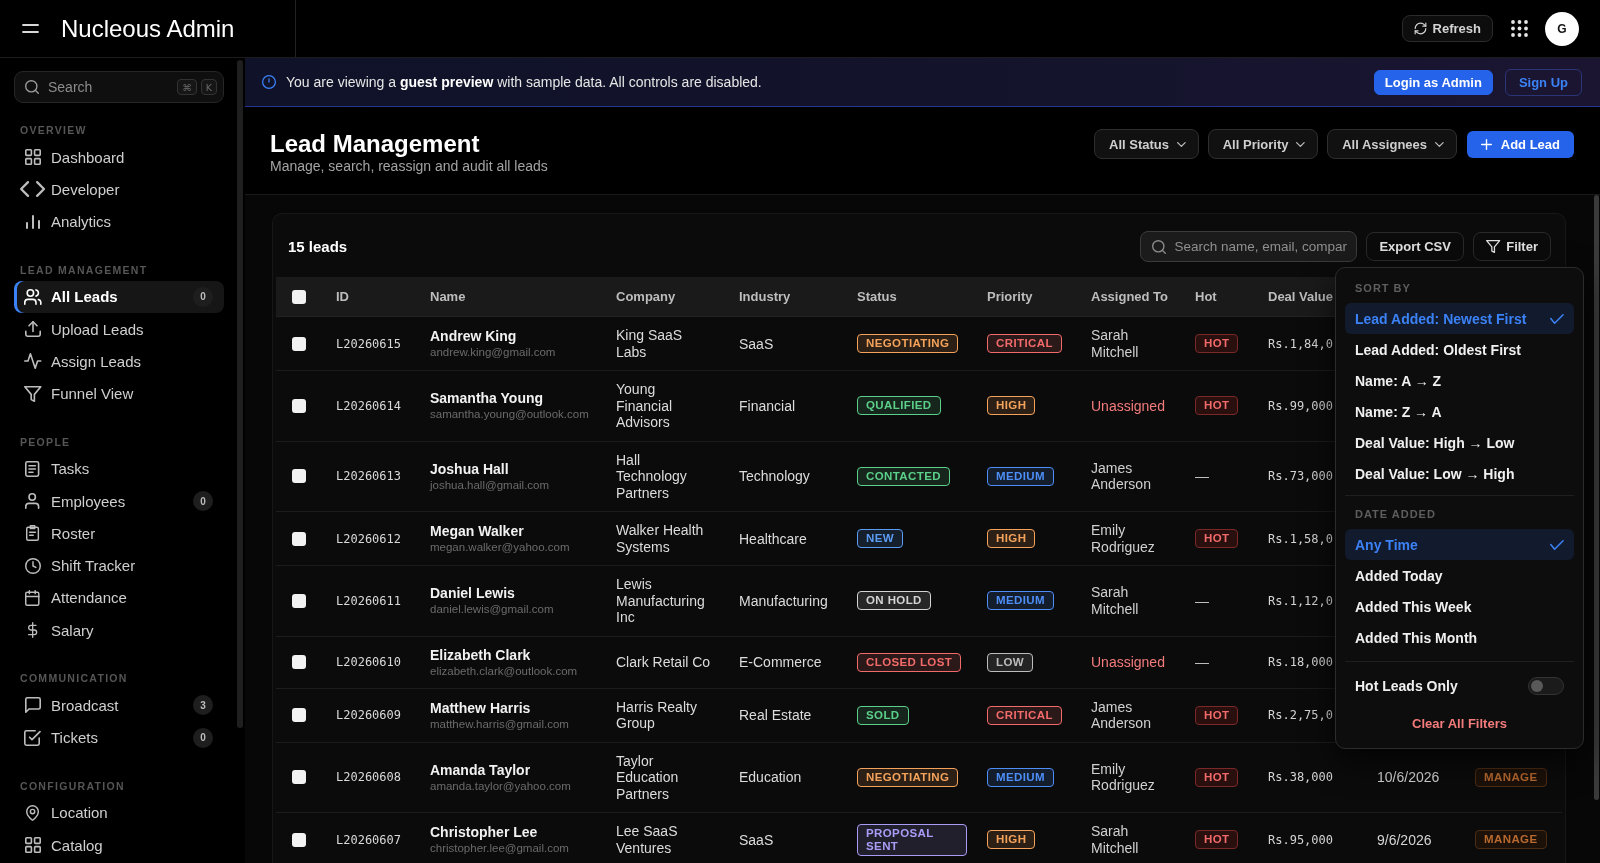  I want to click on deal-value: Rs.73,000, so click(1301, 476).